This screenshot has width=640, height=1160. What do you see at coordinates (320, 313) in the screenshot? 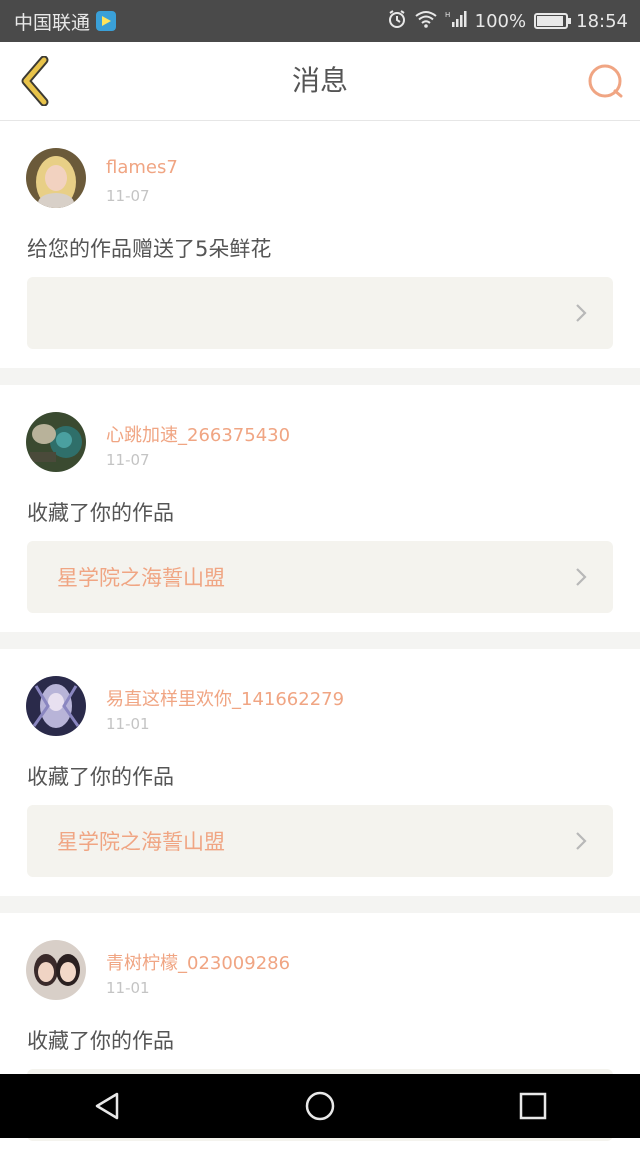
I see `work-link` at bounding box center [320, 313].